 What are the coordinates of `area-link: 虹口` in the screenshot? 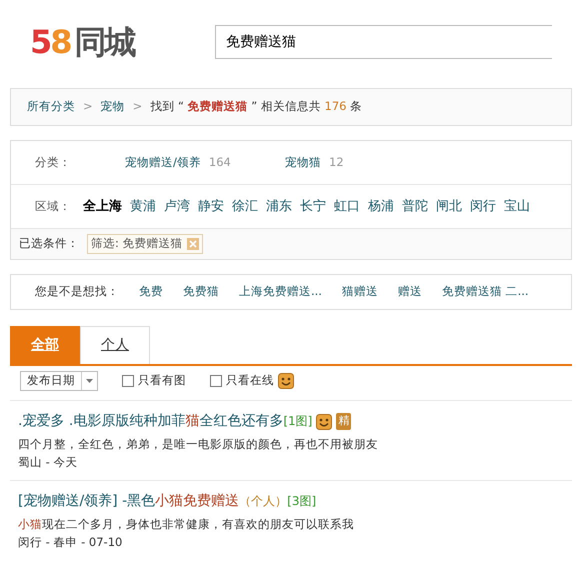 It's located at (347, 206).